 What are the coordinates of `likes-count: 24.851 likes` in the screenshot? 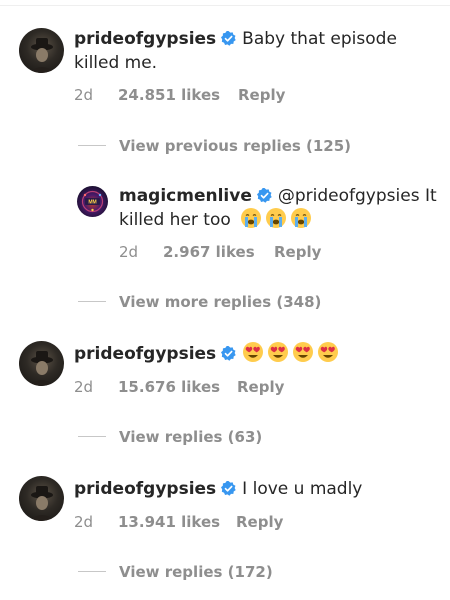 It's located at (169, 95).